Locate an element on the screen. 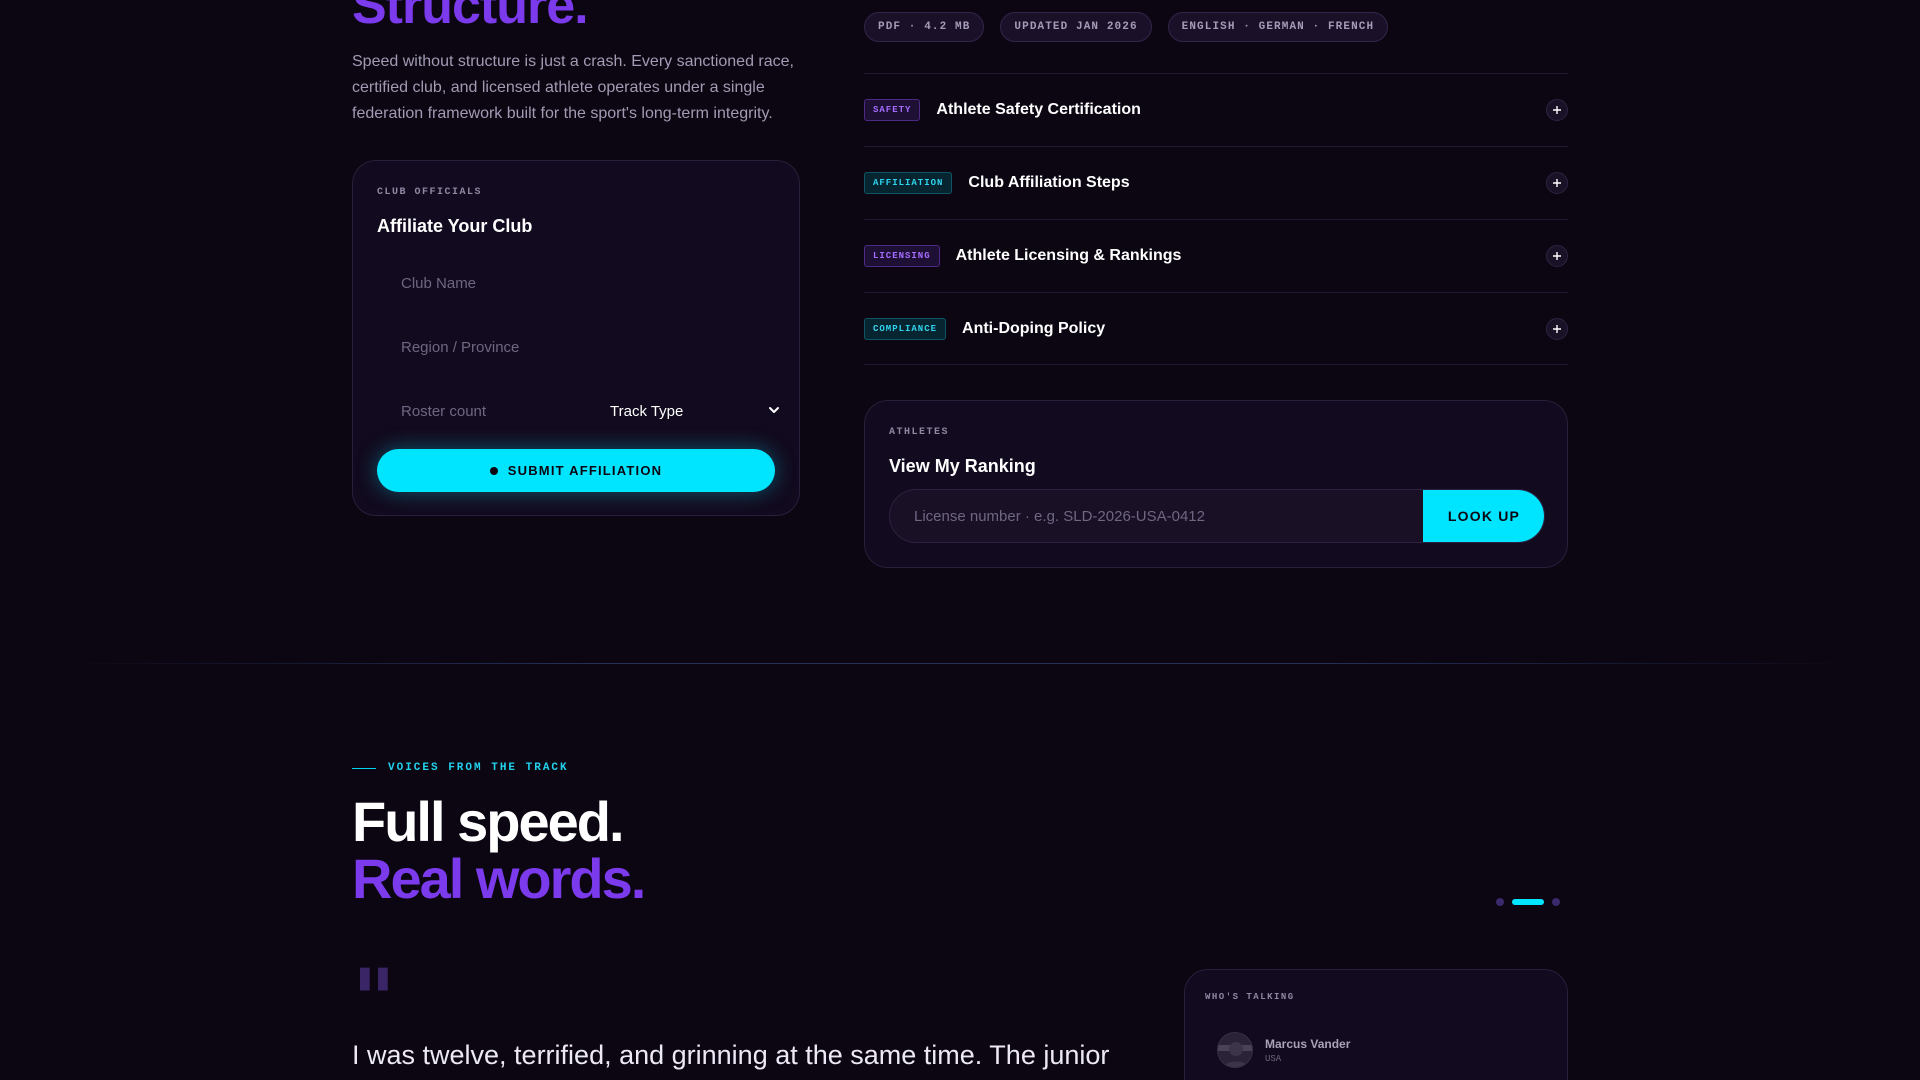 The width and height of the screenshot is (1920, 1080). carousel-dot-2-active is located at coordinates (1528, 902).